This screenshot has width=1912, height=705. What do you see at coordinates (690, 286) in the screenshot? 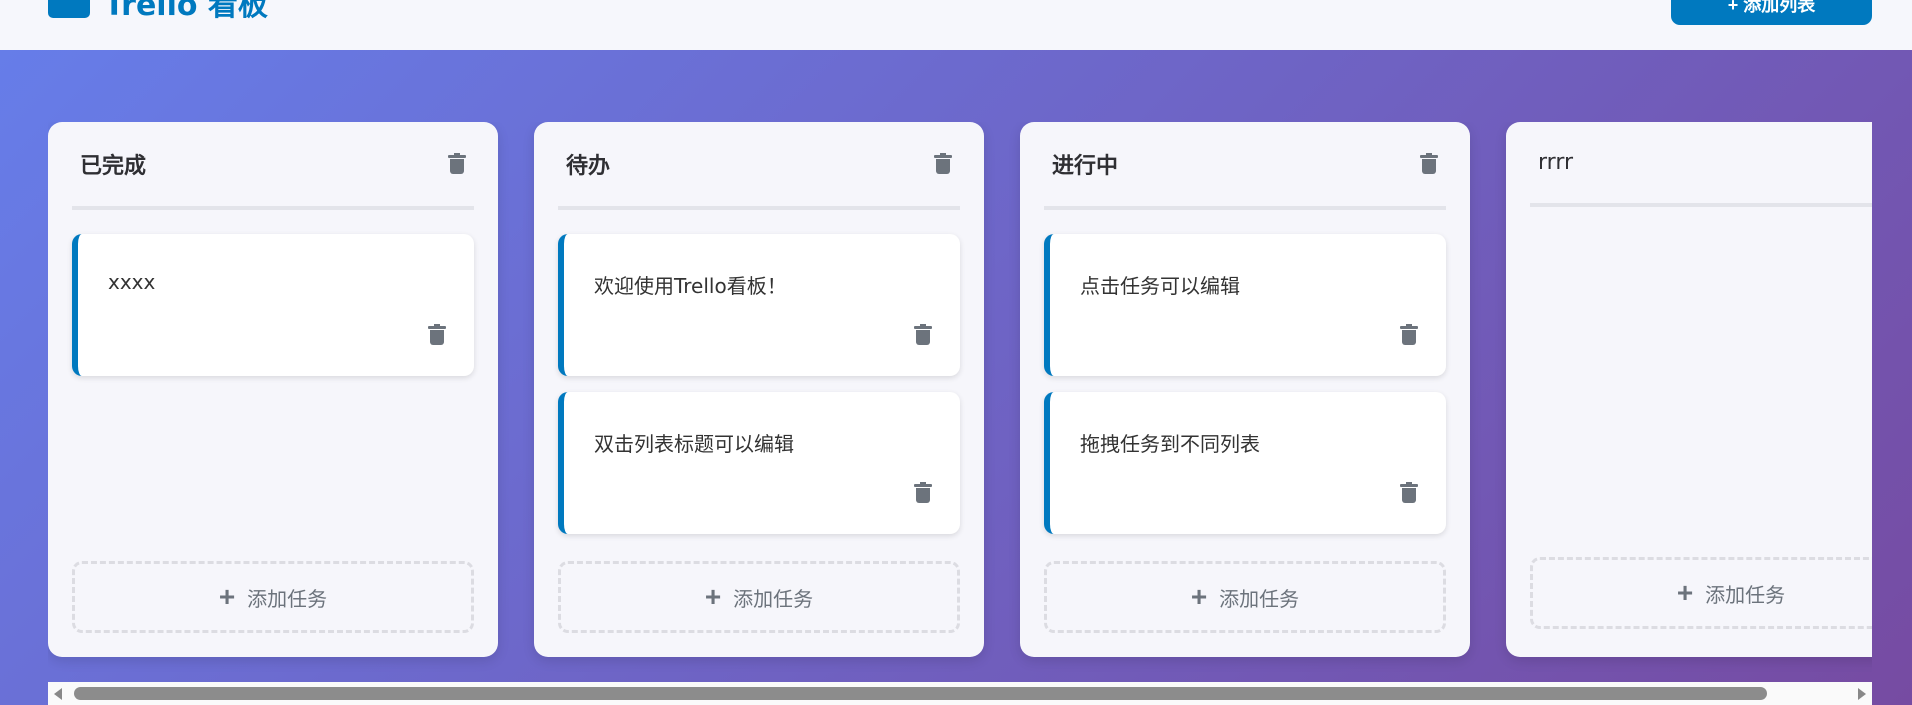
I see `task-text: 欢迎使用Trello看板！` at bounding box center [690, 286].